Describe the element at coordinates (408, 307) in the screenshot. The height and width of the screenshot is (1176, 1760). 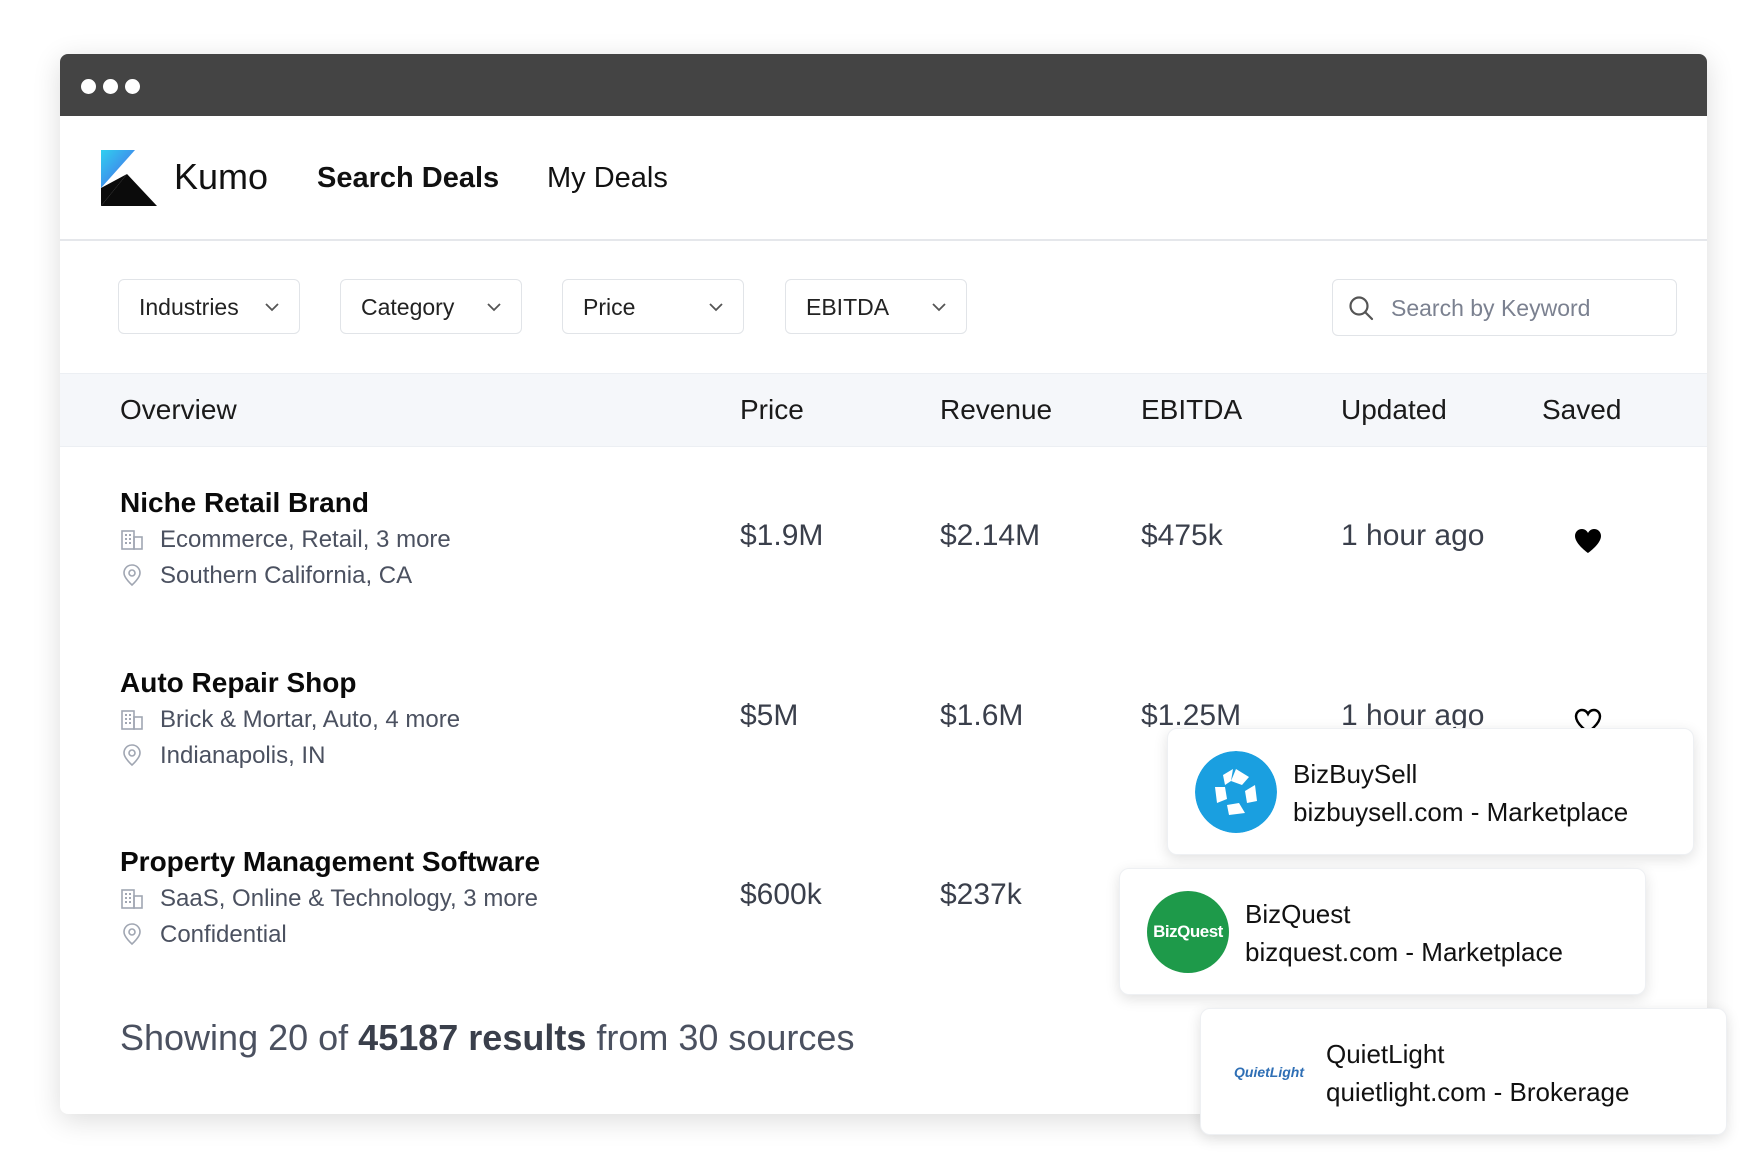
I see `filter-label: Category` at that location.